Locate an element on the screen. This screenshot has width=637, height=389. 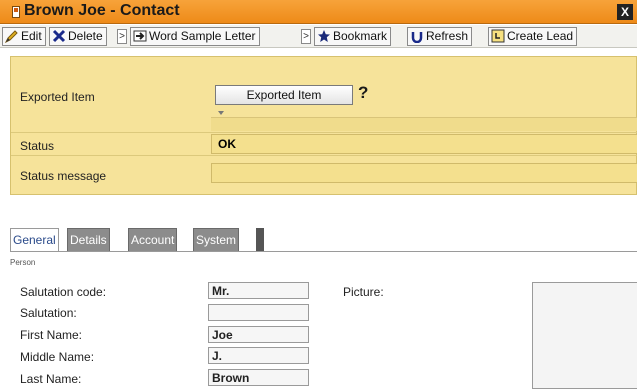
field-label: Salutation code: is located at coordinates (63, 292).